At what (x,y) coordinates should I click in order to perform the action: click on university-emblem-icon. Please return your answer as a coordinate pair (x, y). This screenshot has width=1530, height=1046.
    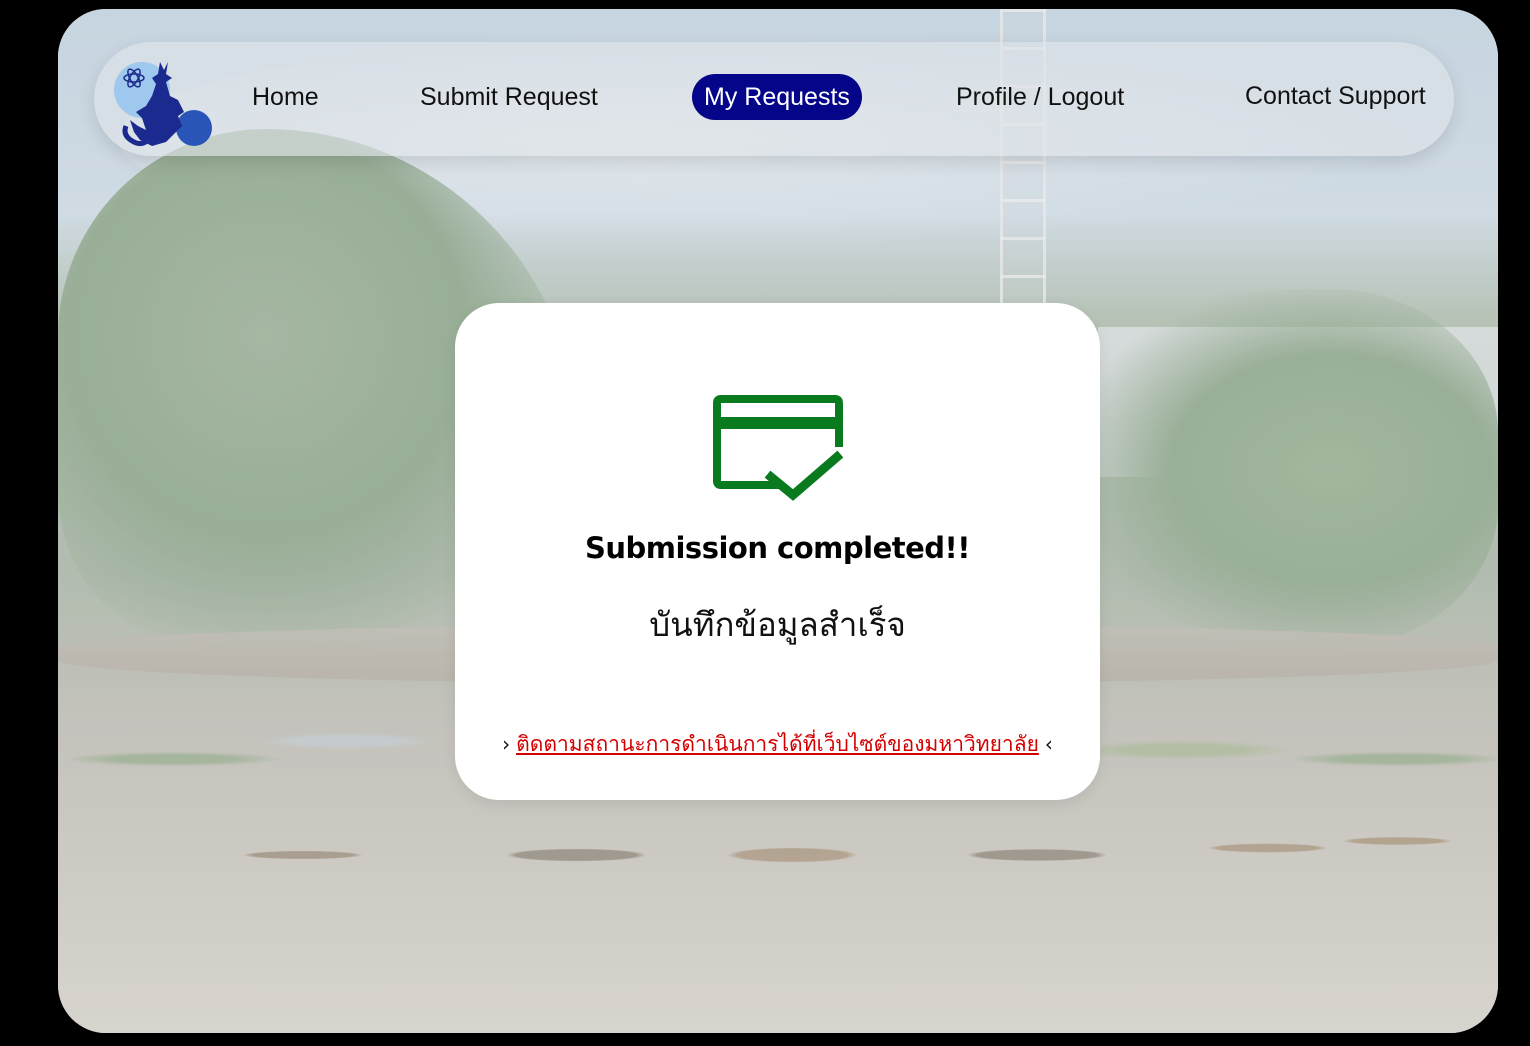
    Looking at the image, I should click on (162, 103).